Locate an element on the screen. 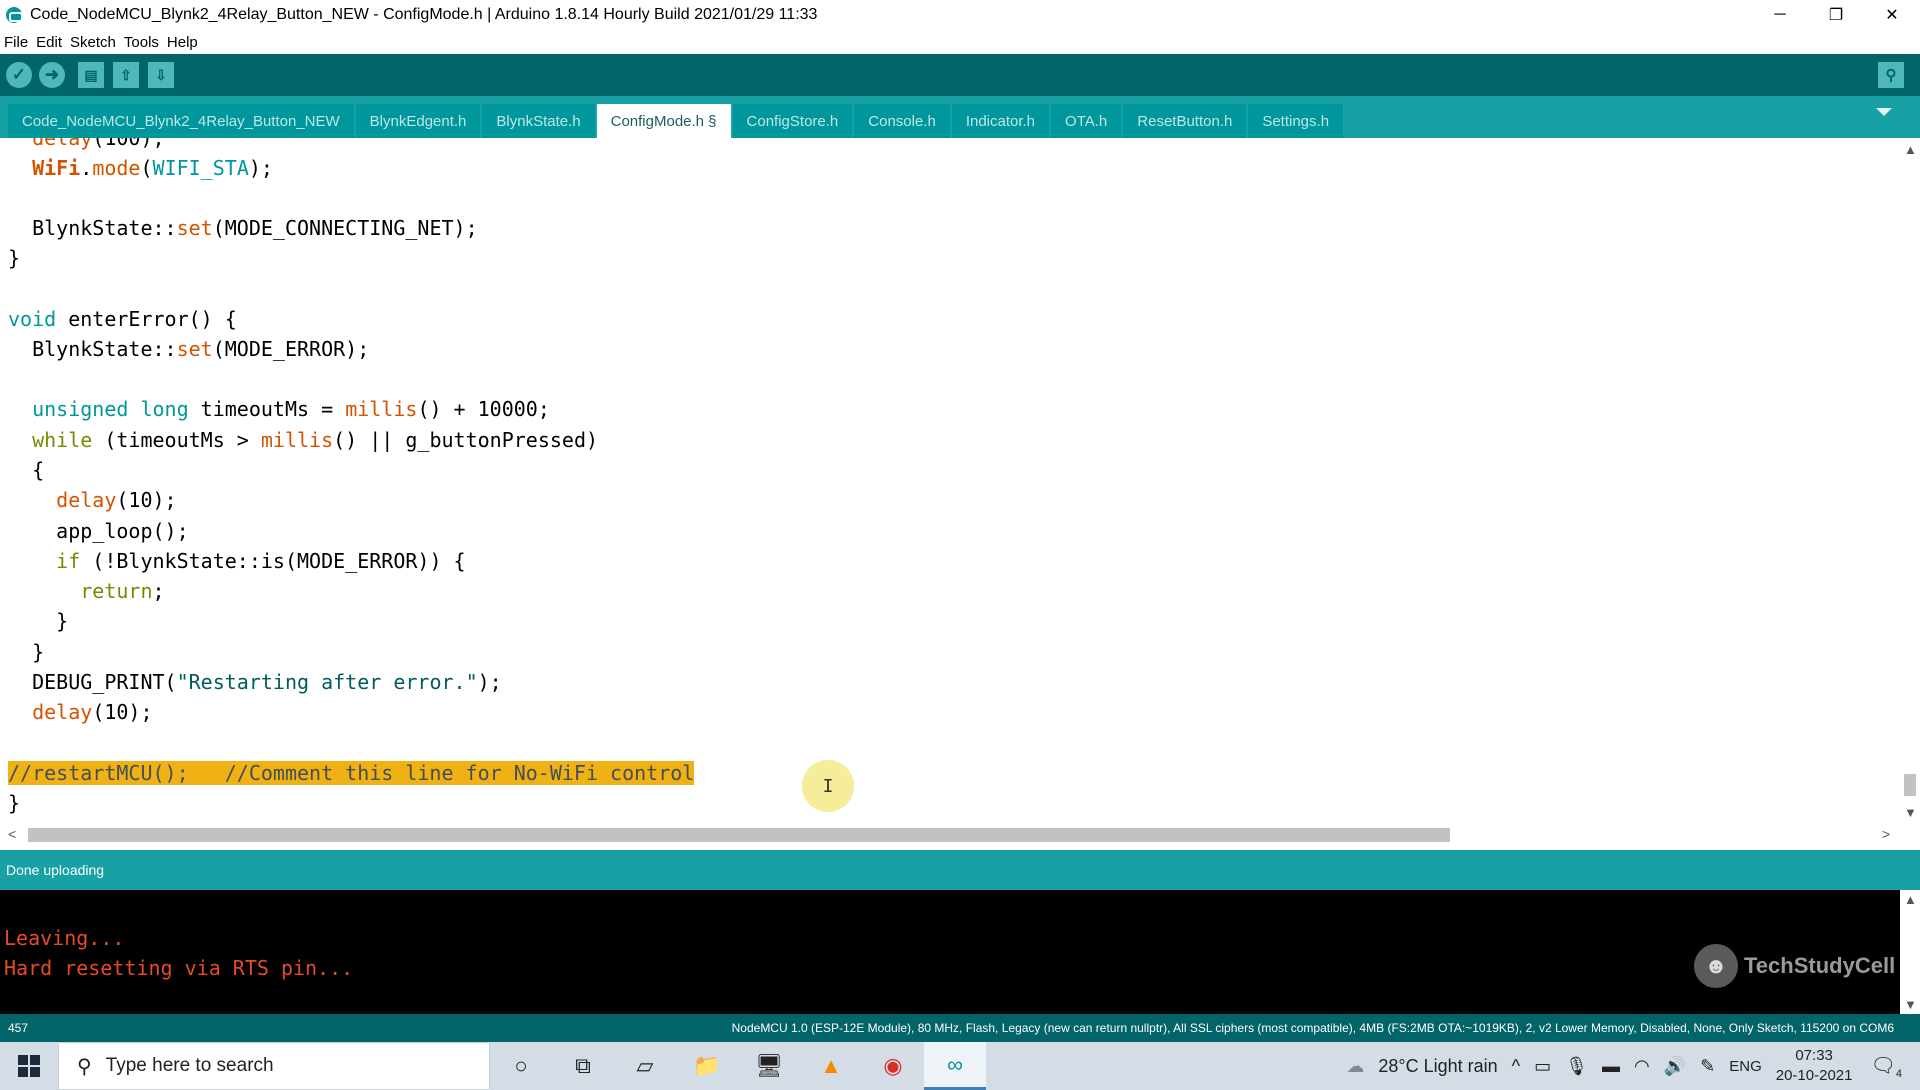 The height and width of the screenshot is (1090, 1920). status-message: Done uploading is located at coordinates (55, 870).